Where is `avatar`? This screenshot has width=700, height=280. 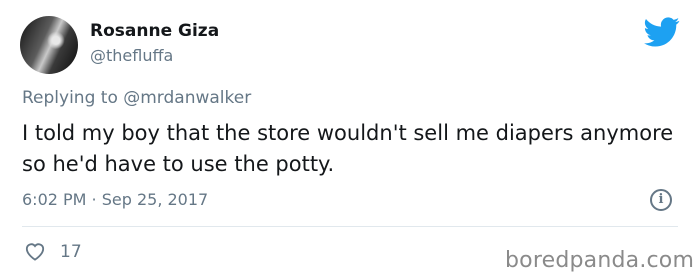
avatar is located at coordinates (49, 45).